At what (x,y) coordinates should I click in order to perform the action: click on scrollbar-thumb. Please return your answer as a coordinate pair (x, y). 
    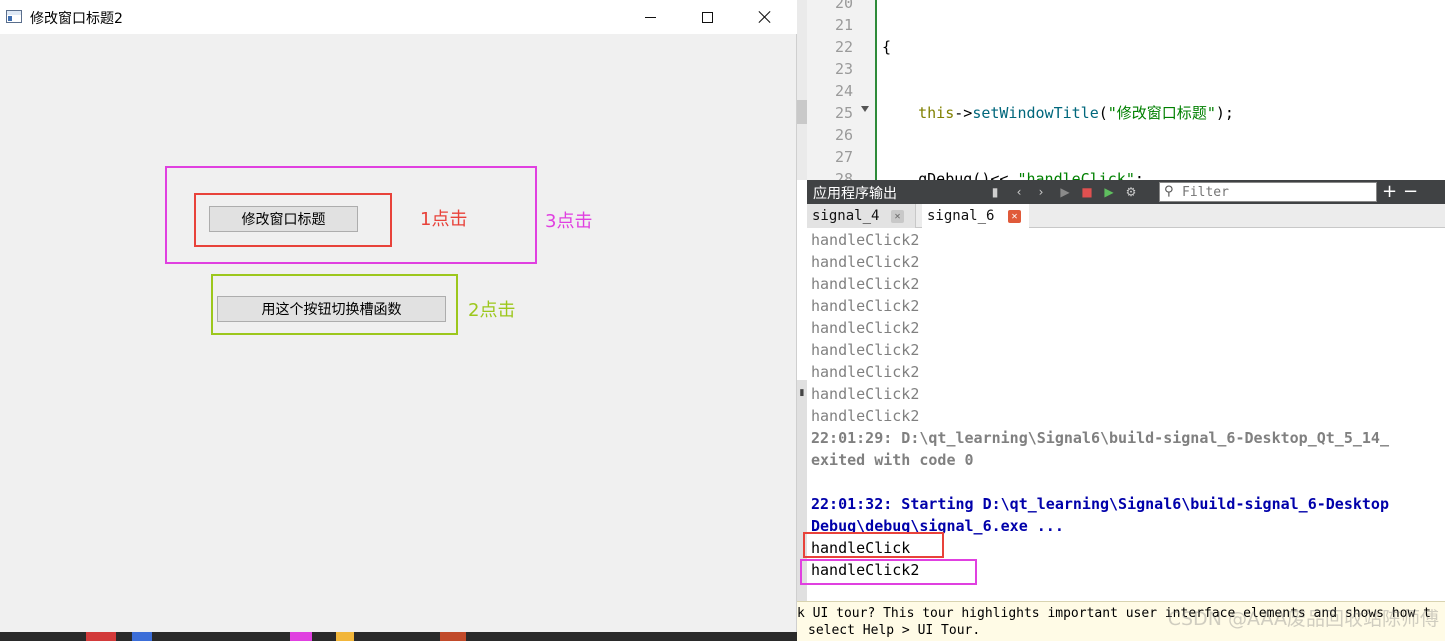
    Looking at the image, I should click on (802, 112).